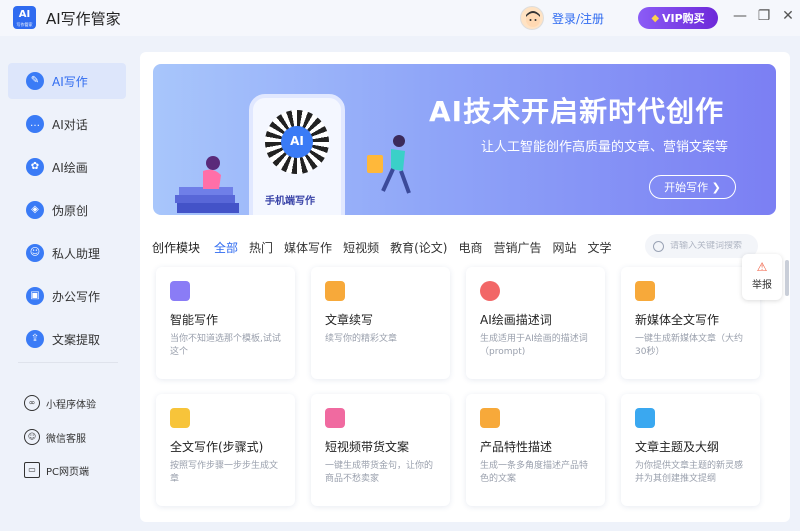 The width and height of the screenshot is (800, 531). Describe the element at coordinates (762, 285) in the screenshot. I see `report-label: 举报` at that location.